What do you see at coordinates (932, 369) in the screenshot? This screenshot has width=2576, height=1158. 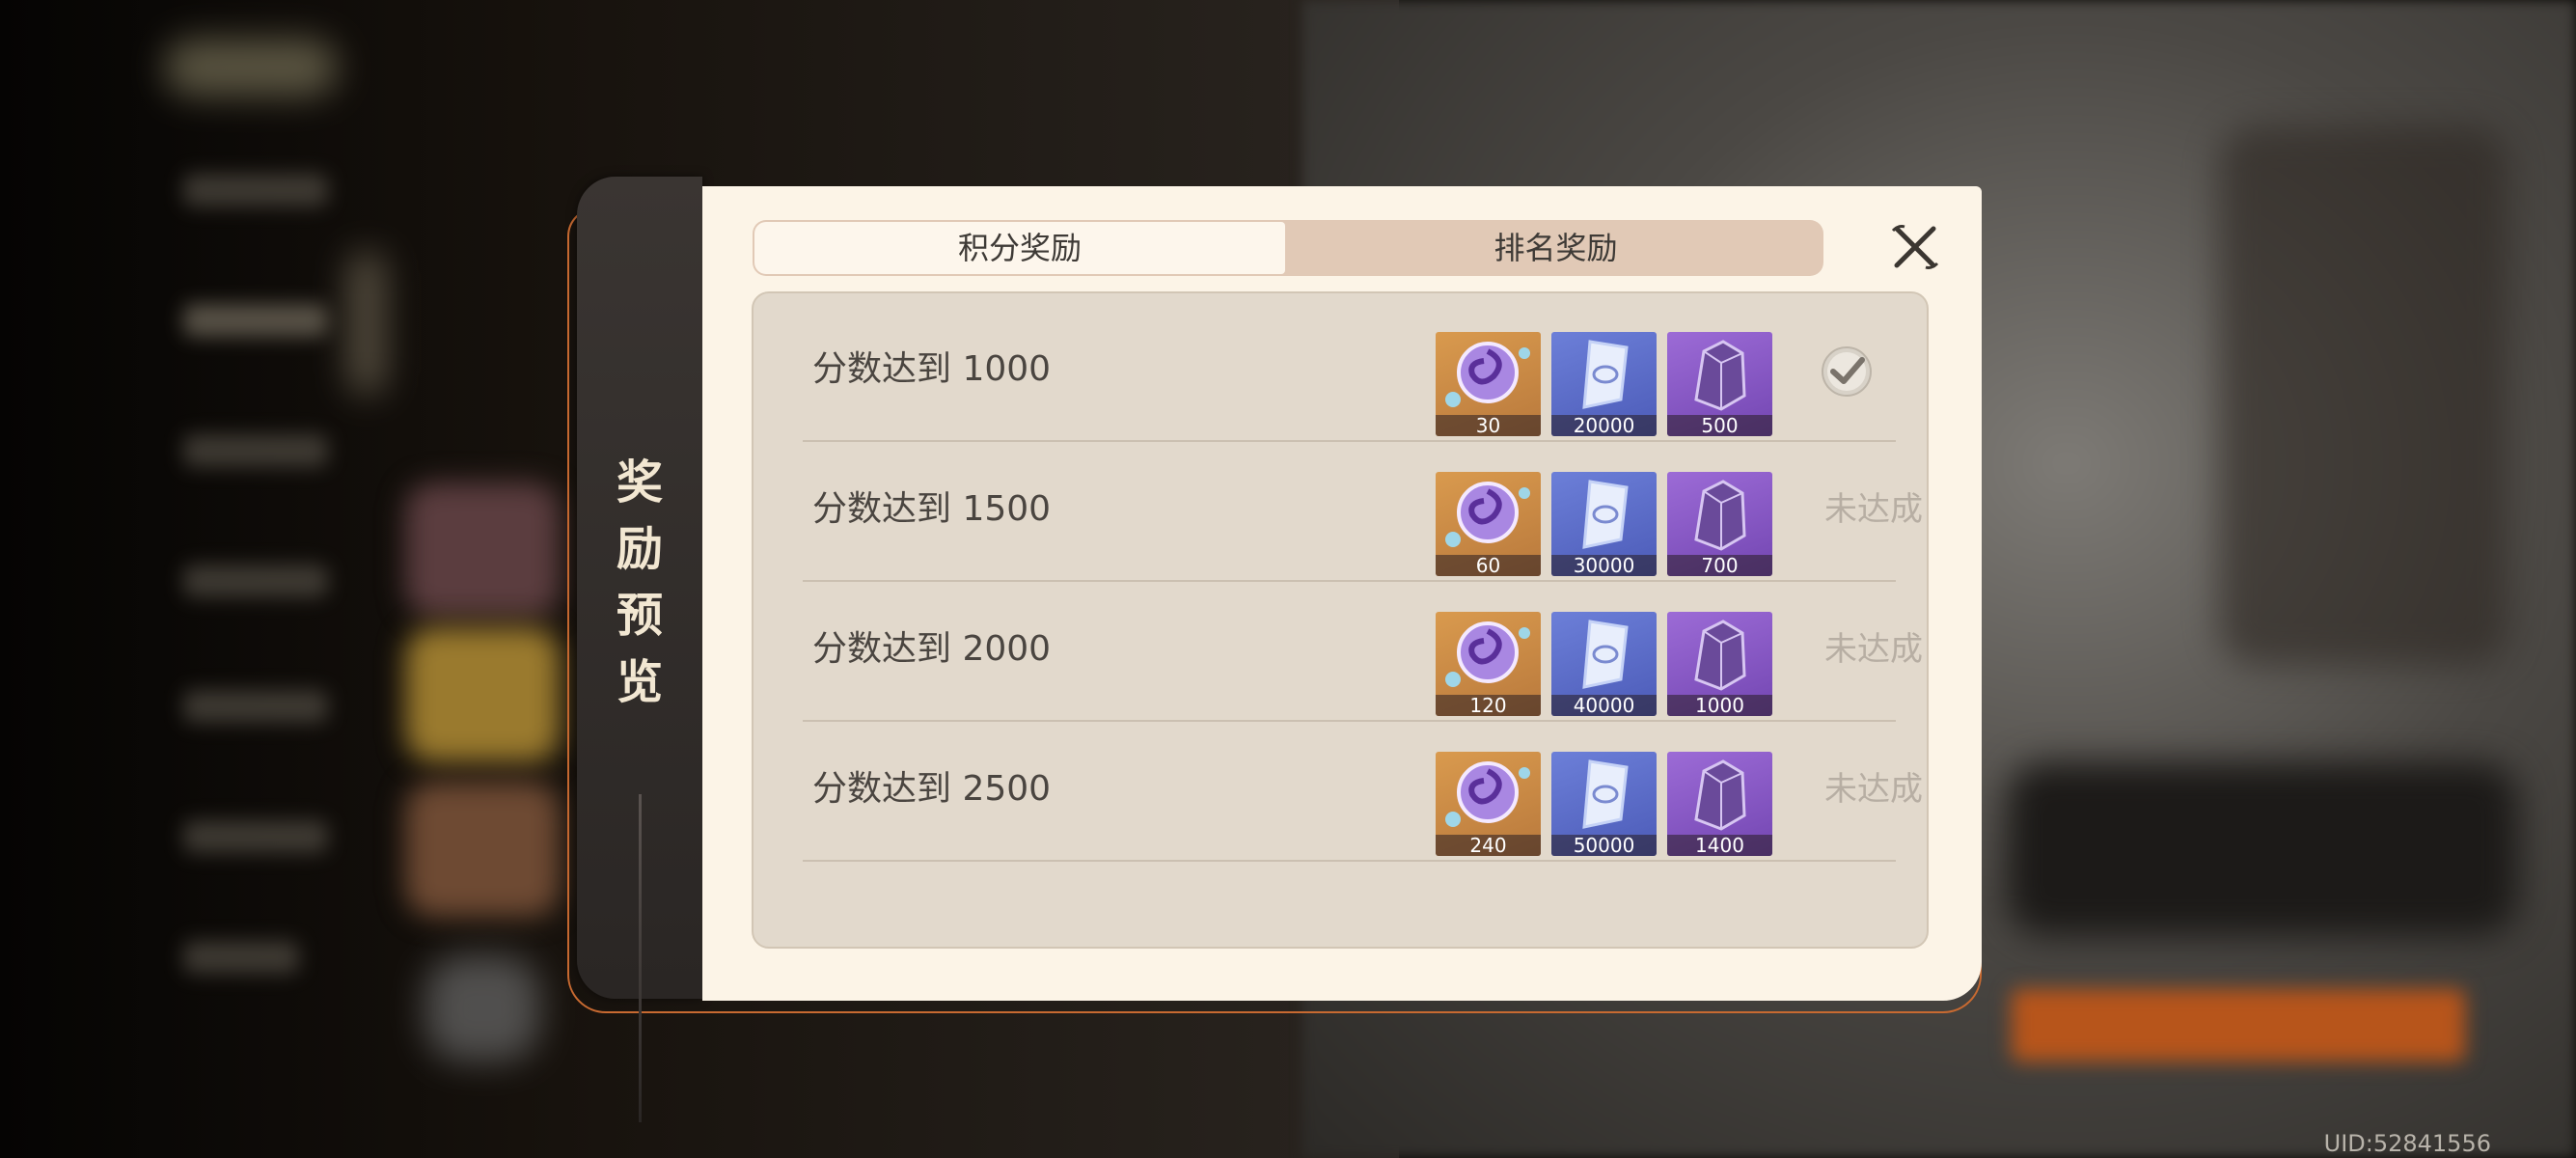 I see `row-label: 分数达到 1000` at bounding box center [932, 369].